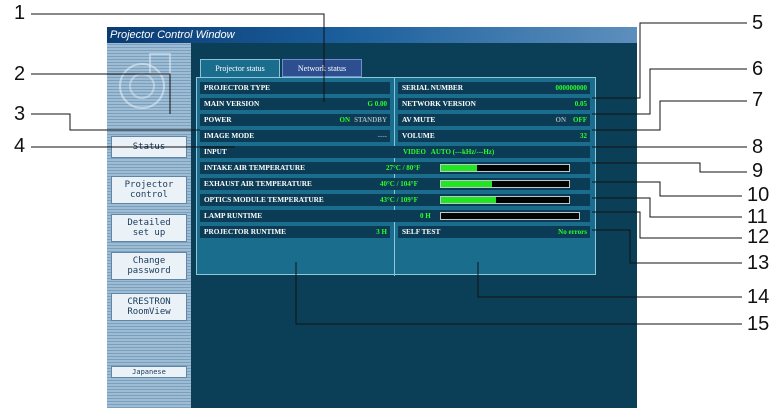 Image resolution: width=781 pixels, height=412 pixels. What do you see at coordinates (583, 136) in the screenshot?
I see `value-volume: 32` at bounding box center [583, 136].